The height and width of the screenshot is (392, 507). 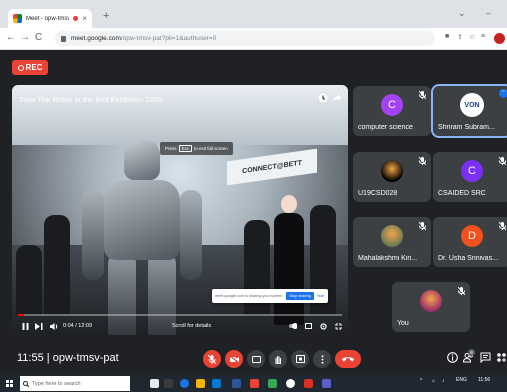 What do you see at coordinates (421, 381) in the screenshot?
I see `tray-chevron-icon: ^` at bounding box center [421, 381].